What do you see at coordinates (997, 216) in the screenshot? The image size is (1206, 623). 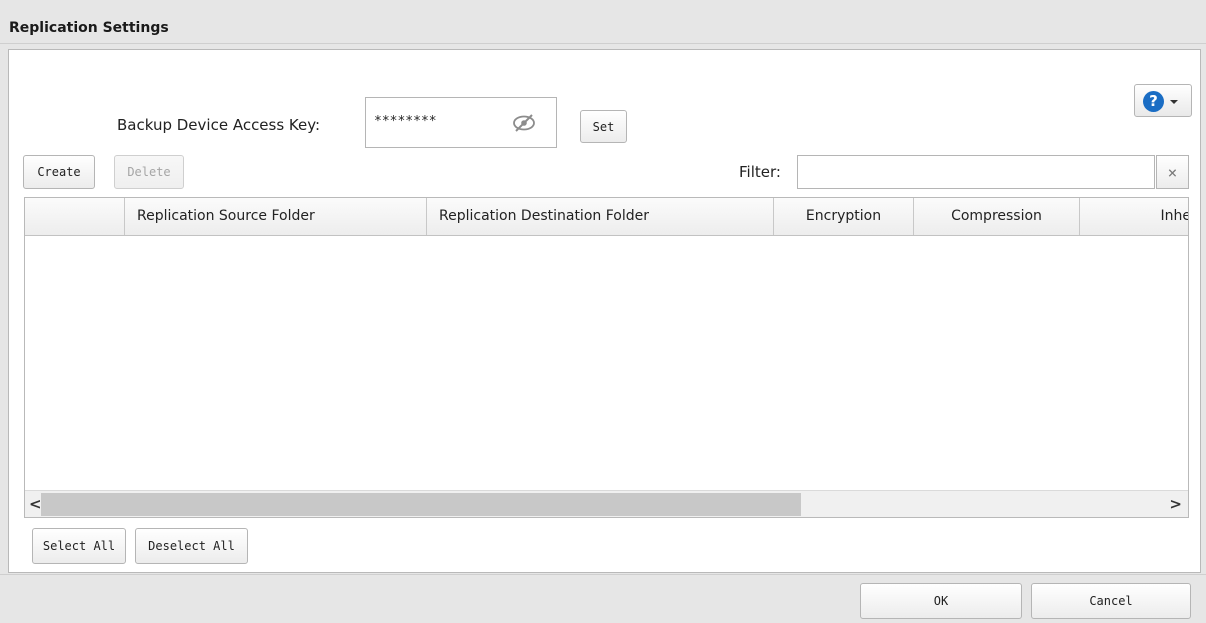 I see `column-header-compression: Compression` at bounding box center [997, 216].